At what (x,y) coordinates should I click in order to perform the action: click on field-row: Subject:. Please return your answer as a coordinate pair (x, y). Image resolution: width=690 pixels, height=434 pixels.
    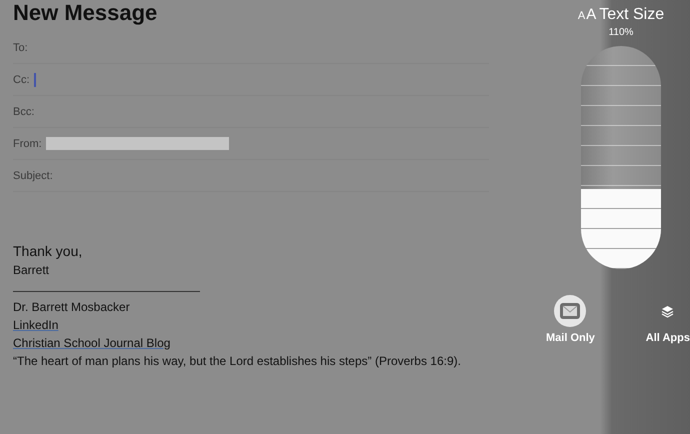
    Looking at the image, I should click on (251, 176).